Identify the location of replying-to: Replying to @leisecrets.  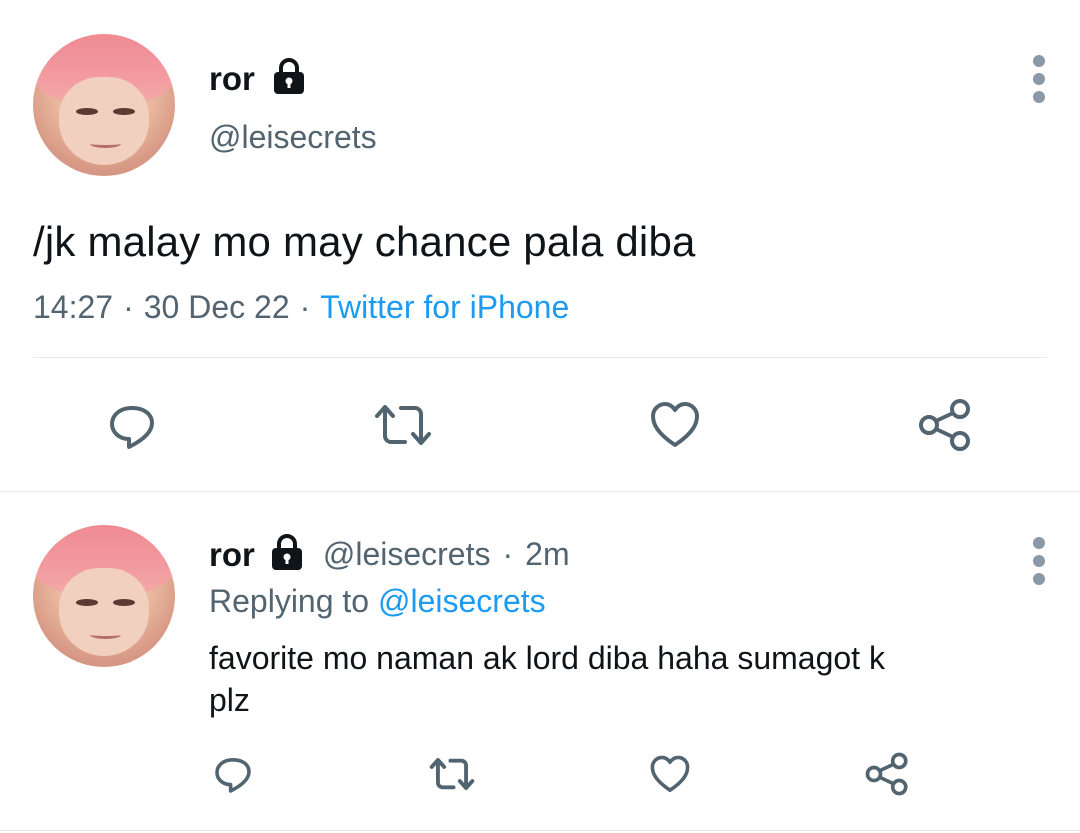
(377, 601).